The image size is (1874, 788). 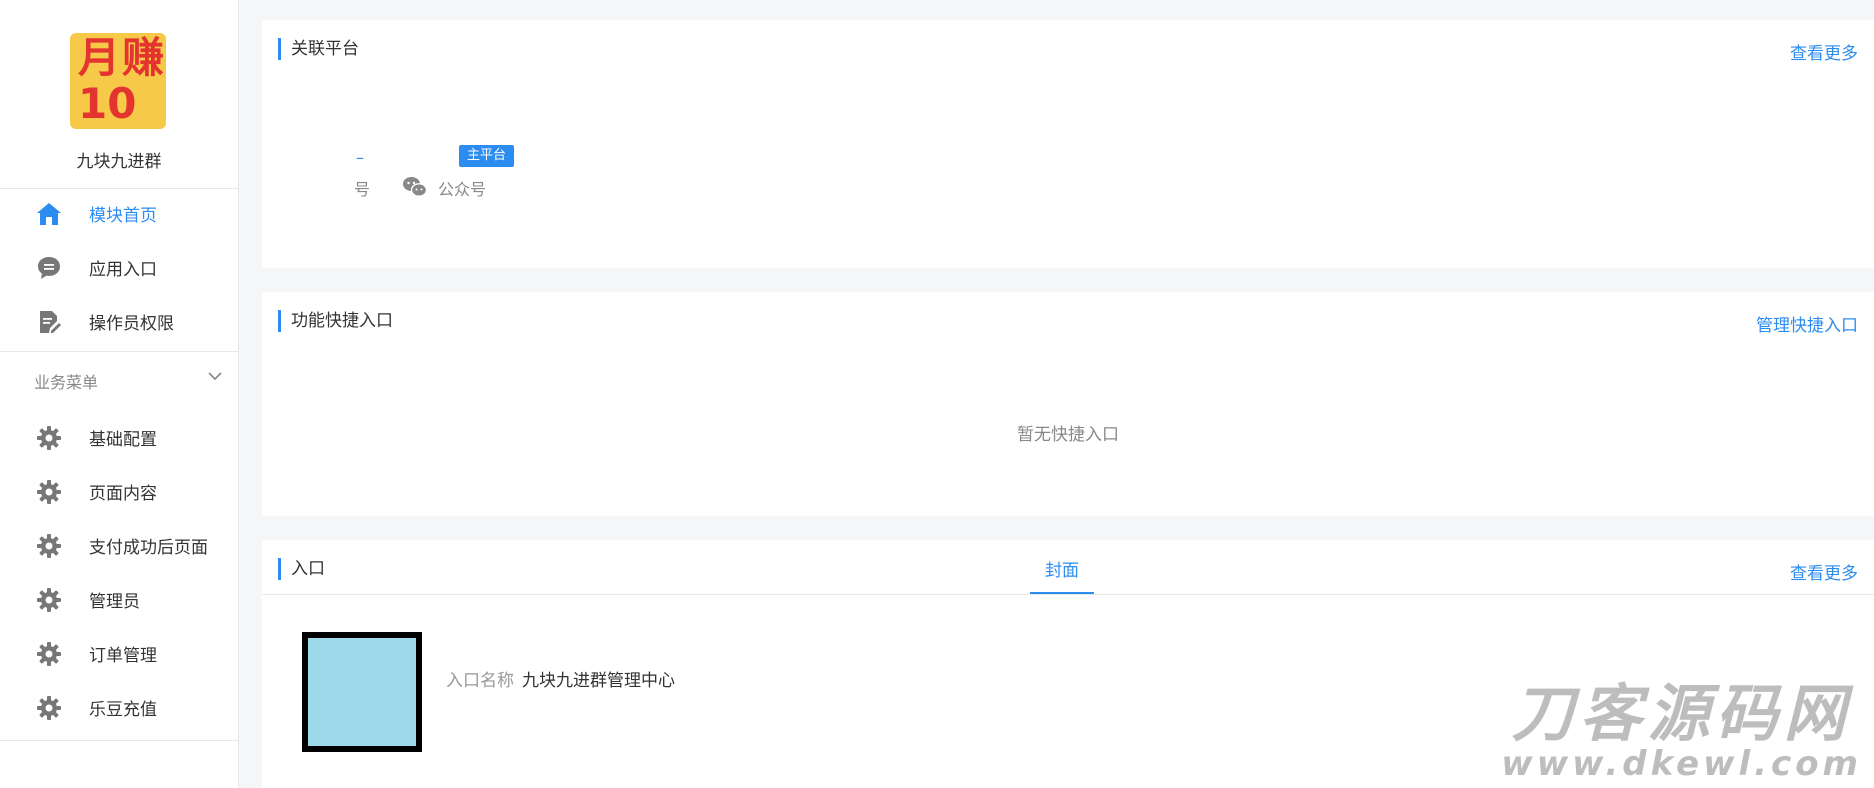 I want to click on sidebar-item-label: 订单管理, so click(x=123, y=655).